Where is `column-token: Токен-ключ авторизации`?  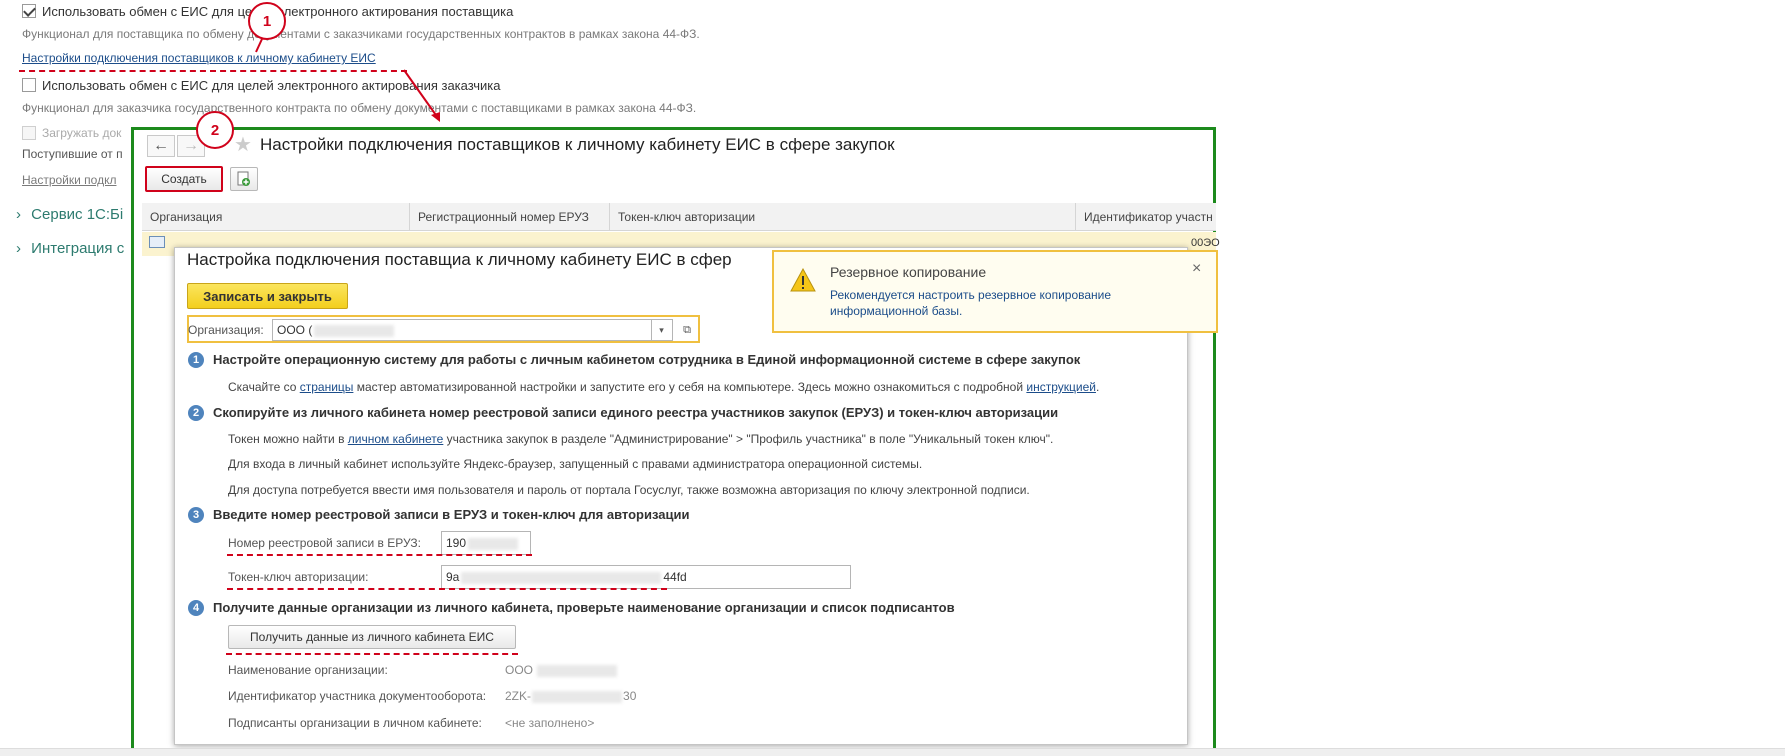 column-token: Токен-ключ авторизации is located at coordinates (843, 217).